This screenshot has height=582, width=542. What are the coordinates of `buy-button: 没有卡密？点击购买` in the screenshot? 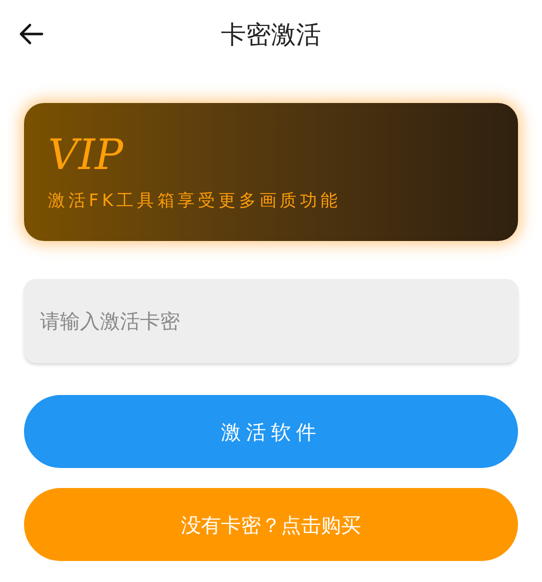 It's located at (271, 524).